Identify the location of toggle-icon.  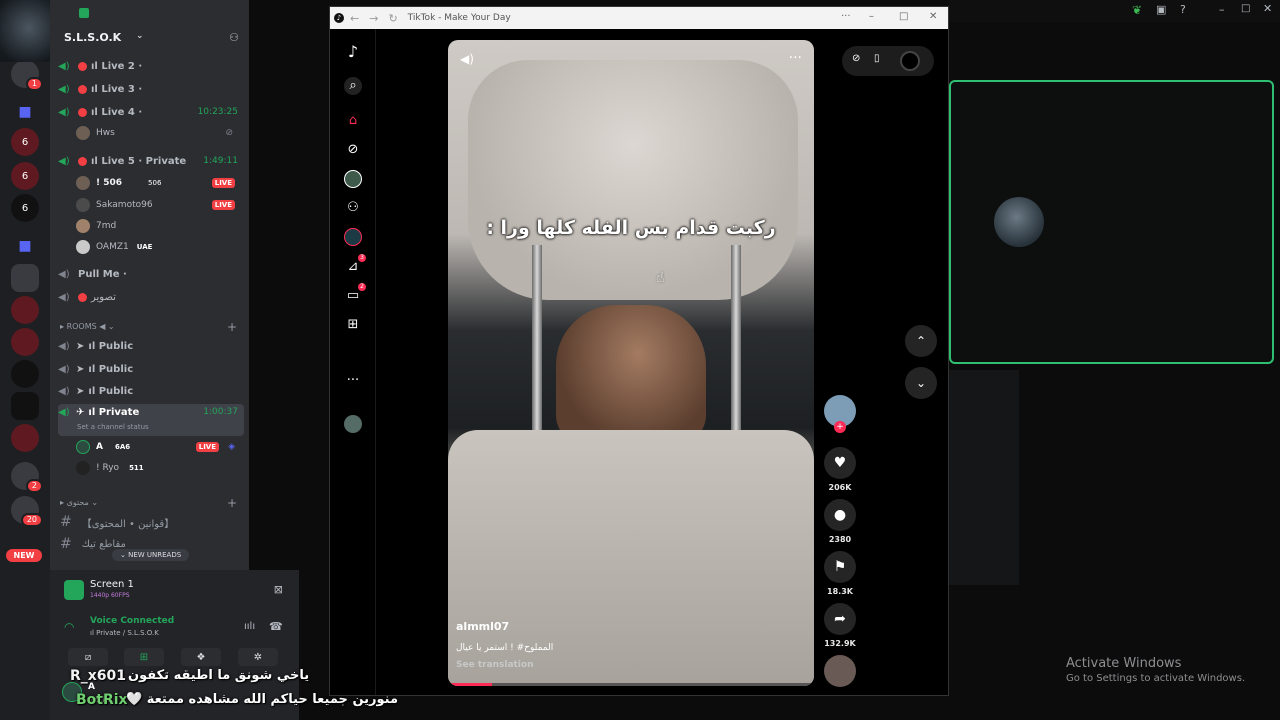
(910, 61).